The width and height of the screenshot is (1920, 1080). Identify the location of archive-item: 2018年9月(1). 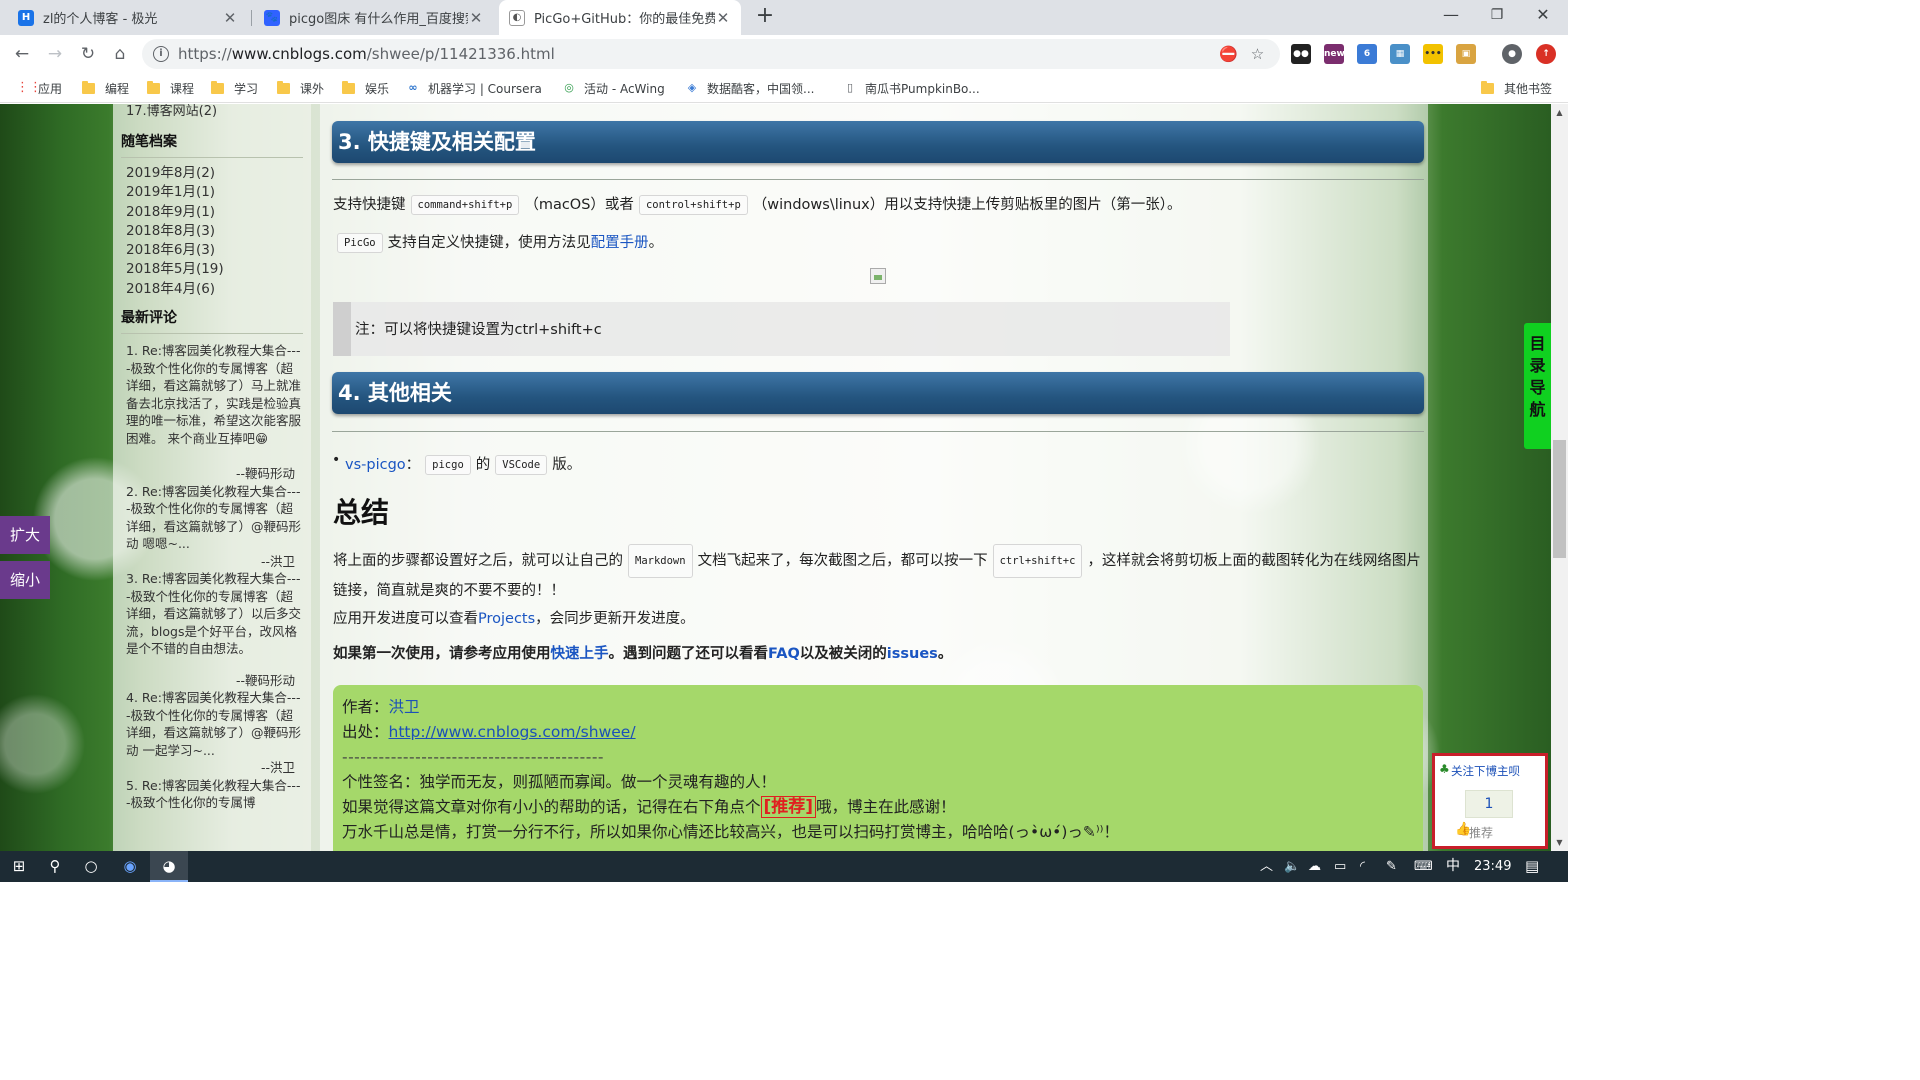
(212, 212).